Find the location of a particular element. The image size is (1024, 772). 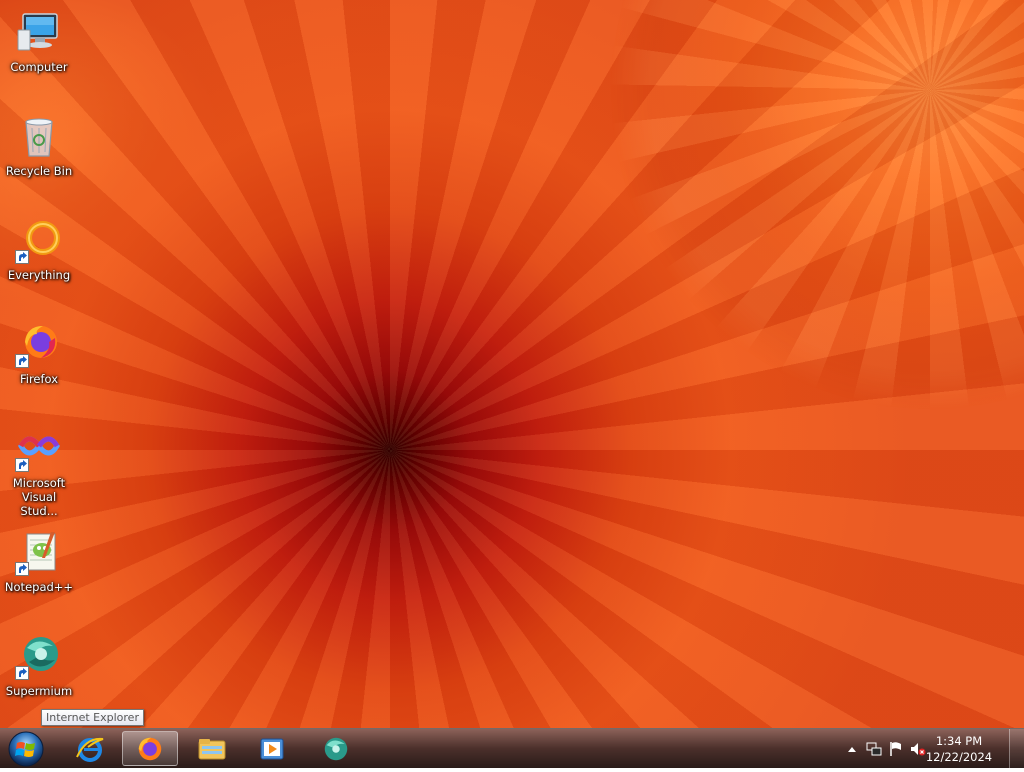

notepad-plus-plus-icon is located at coordinates (39, 552).